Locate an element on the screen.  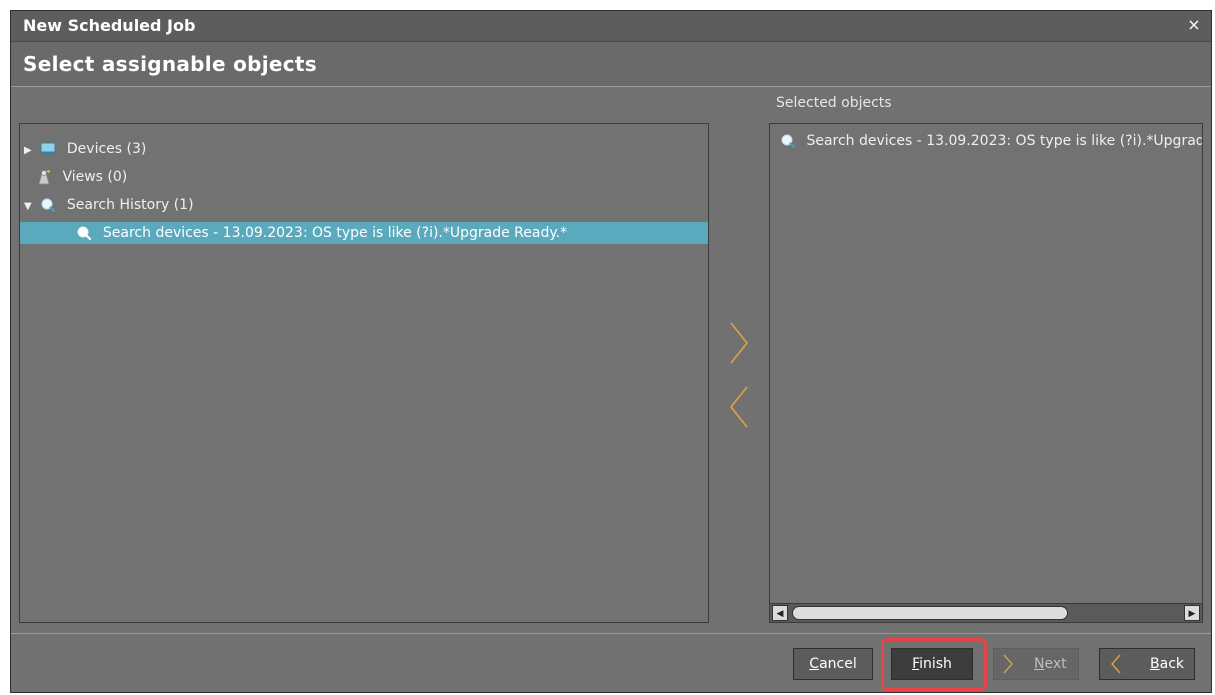
footer-divider is located at coordinates (611, 633).